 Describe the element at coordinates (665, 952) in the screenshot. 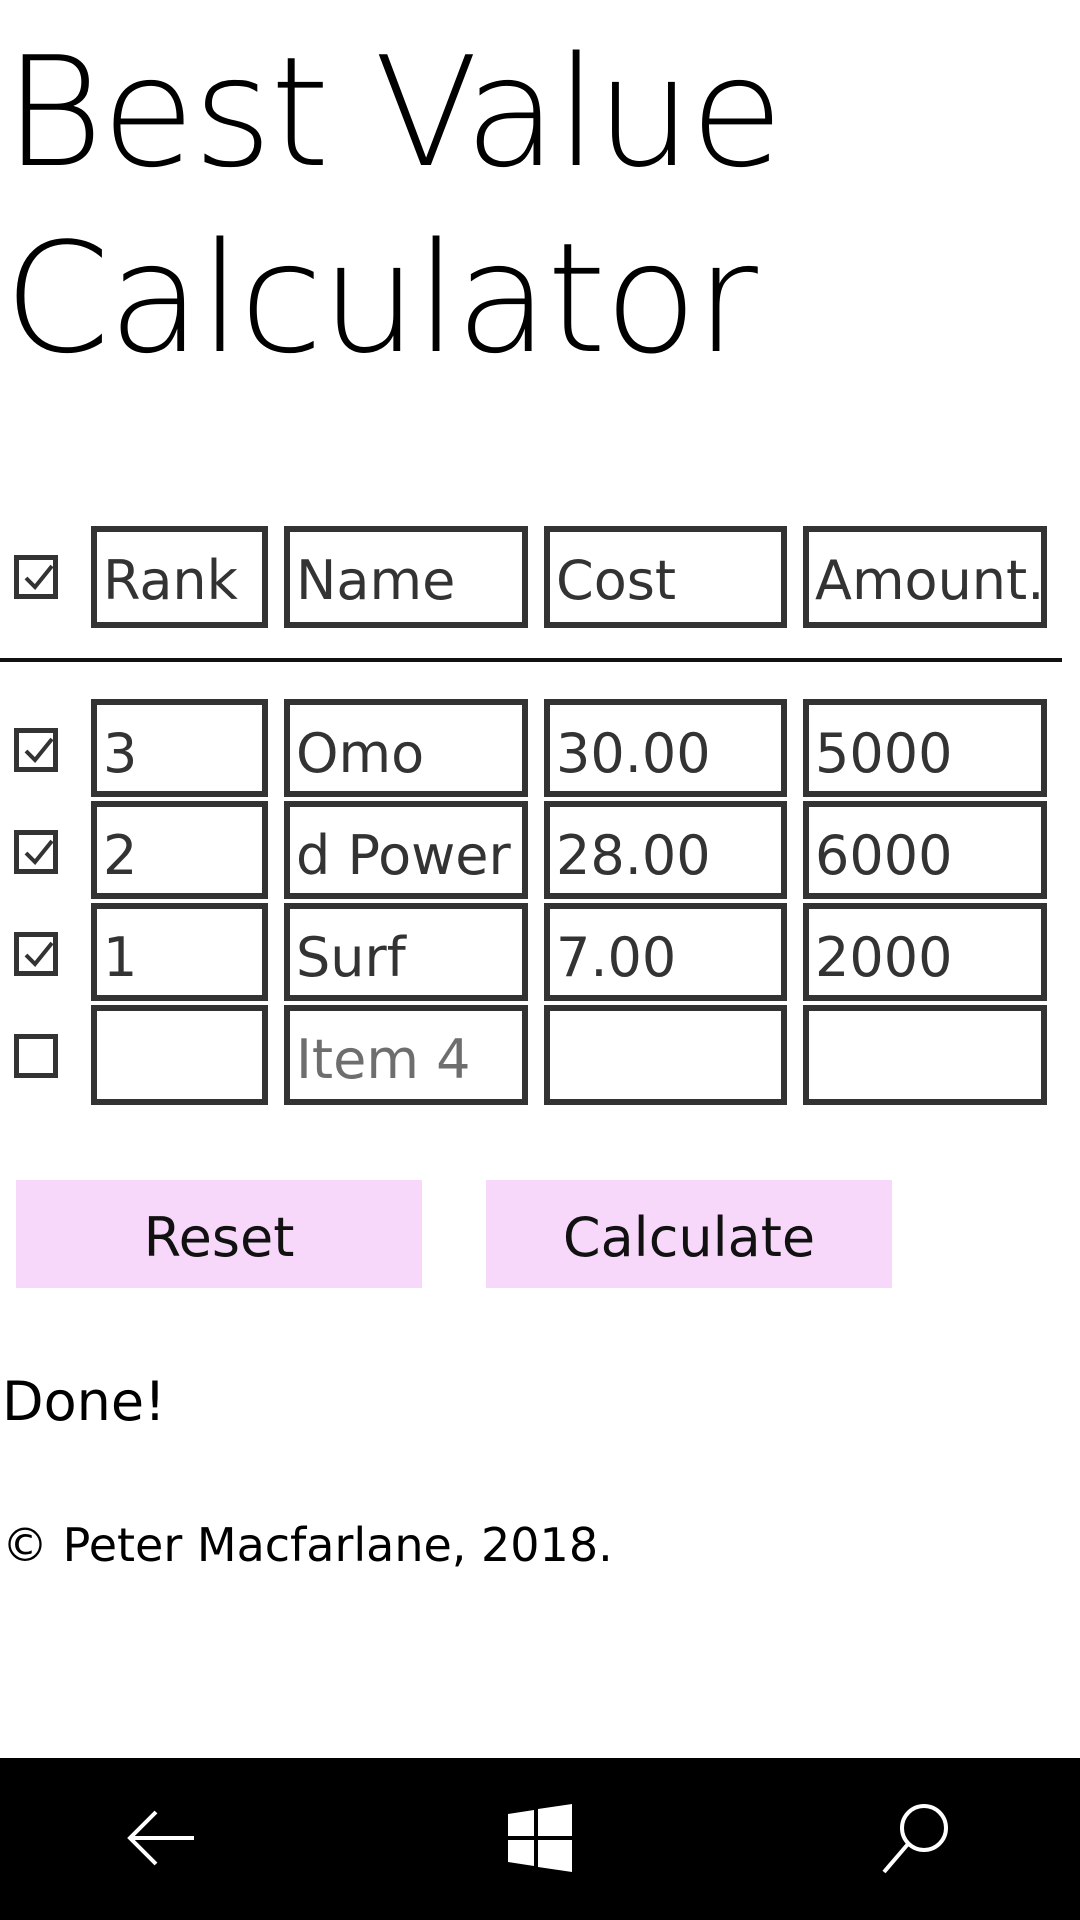

I see `row-3-cost-input: 7.00` at that location.